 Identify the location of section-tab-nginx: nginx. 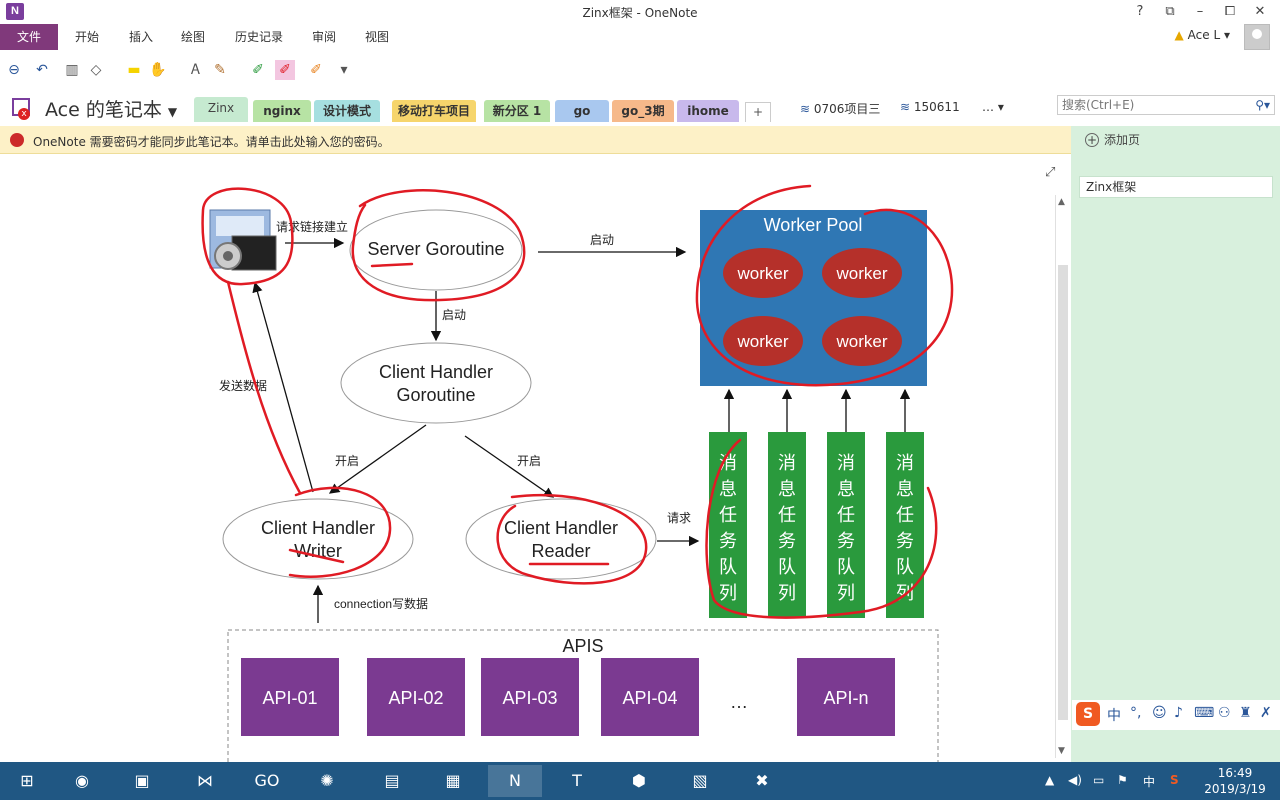
(282, 111).